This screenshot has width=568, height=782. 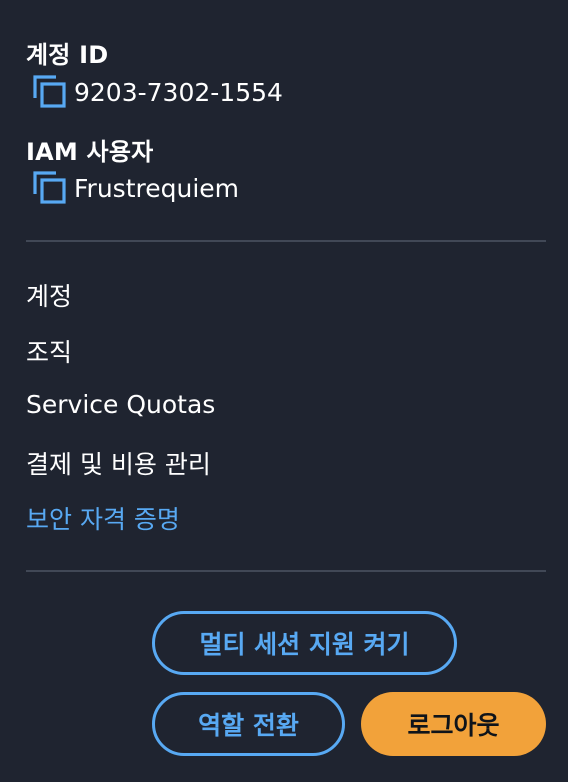 What do you see at coordinates (90, 152) in the screenshot?
I see `iam-user-title: IAM 사용자` at bounding box center [90, 152].